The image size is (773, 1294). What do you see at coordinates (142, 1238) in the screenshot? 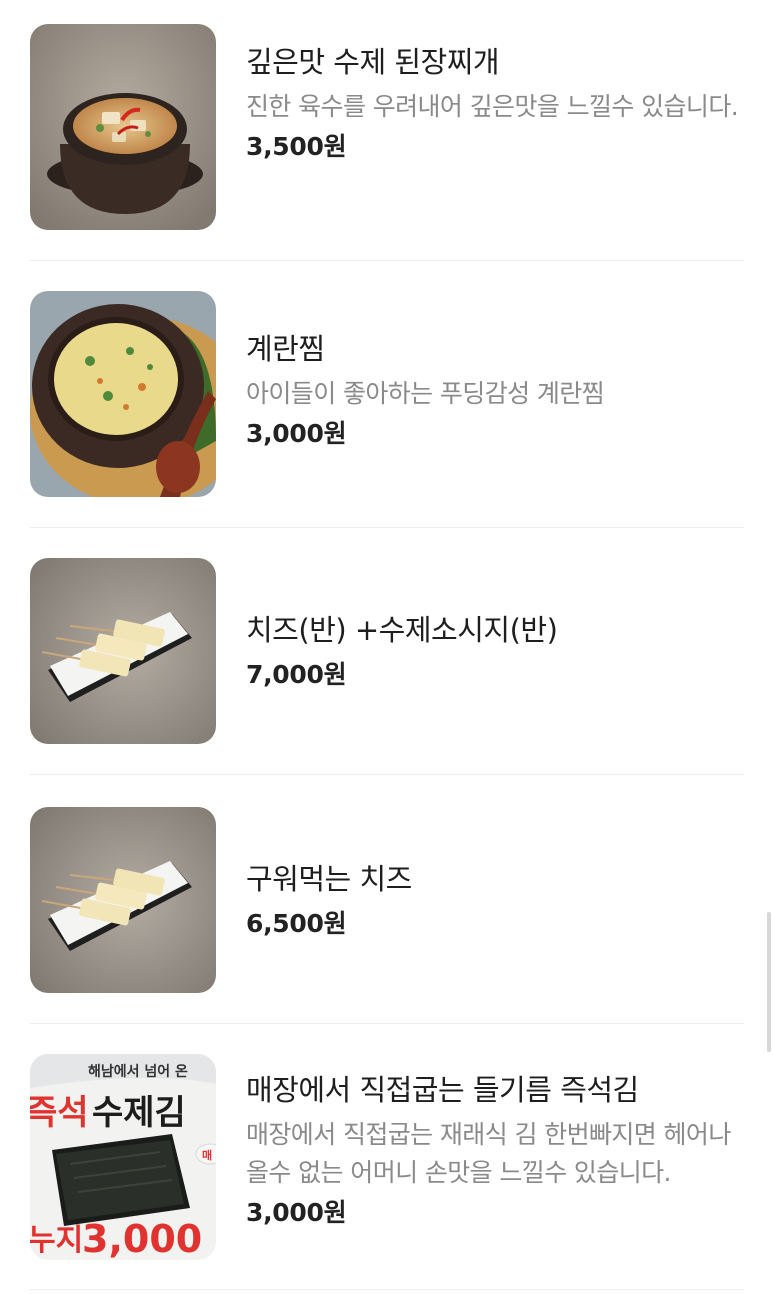
I see `laver-bottom-price: 3,000` at bounding box center [142, 1238].